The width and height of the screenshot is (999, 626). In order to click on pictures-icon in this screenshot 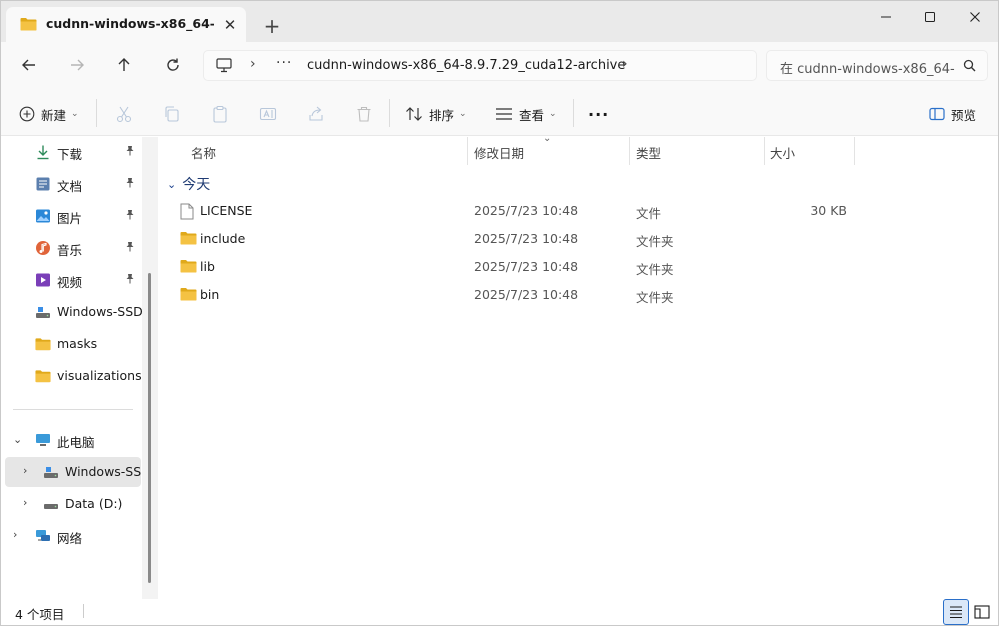, I will do `click(43, 216)`.